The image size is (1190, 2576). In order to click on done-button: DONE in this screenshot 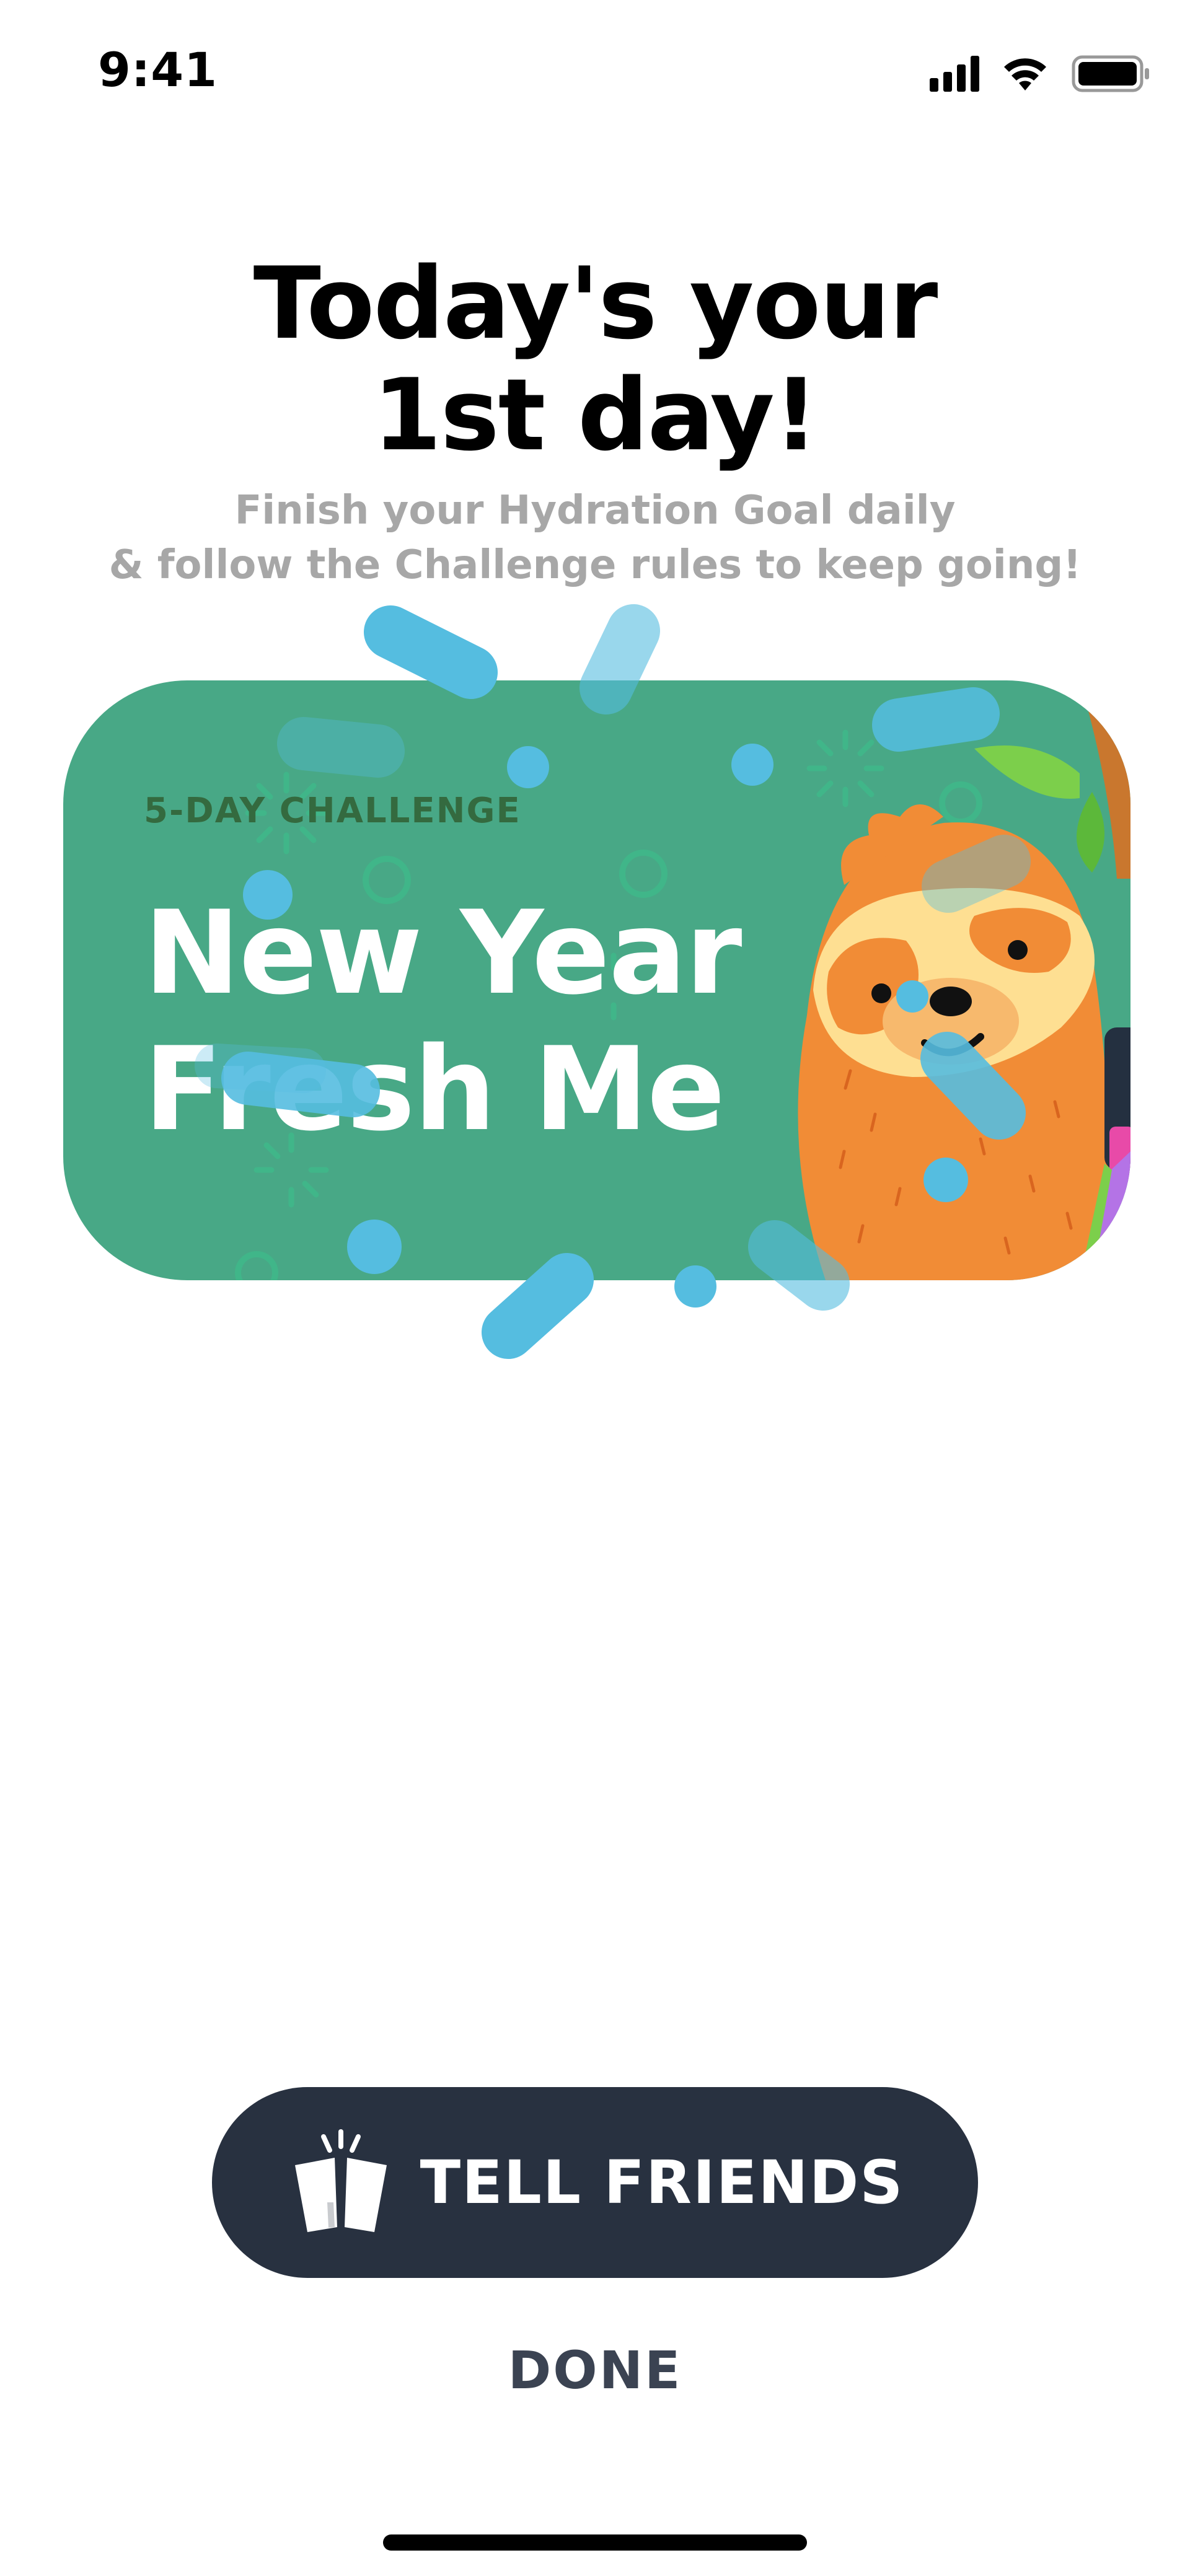, I will do `click(595, 2370)`.